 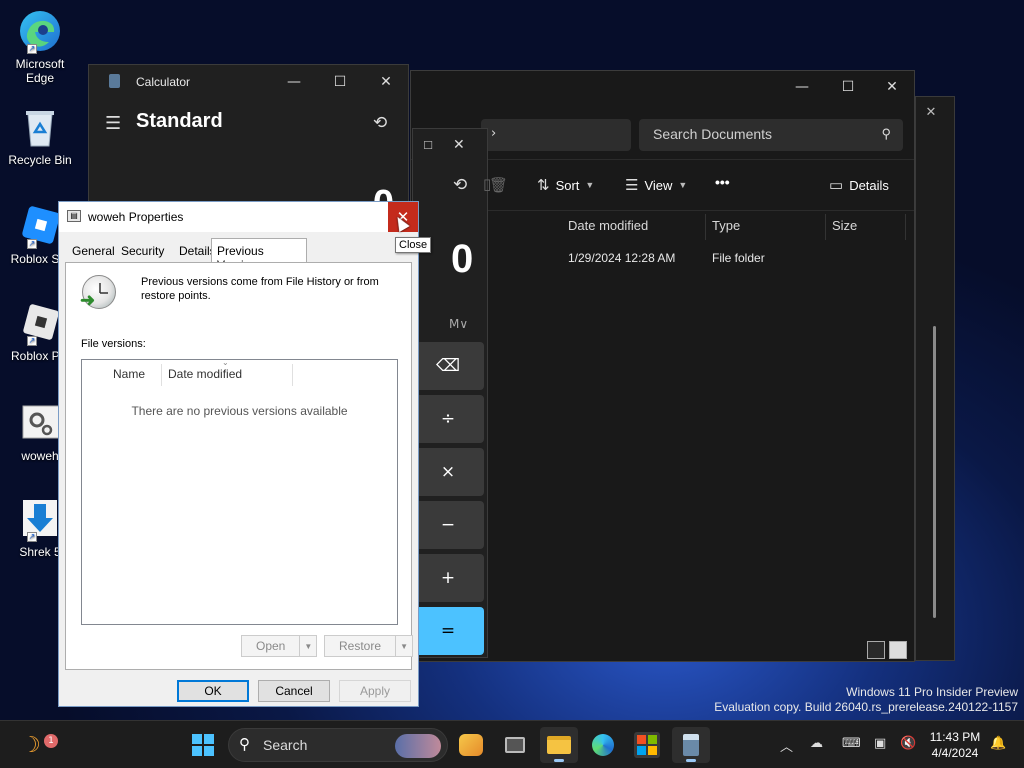 I want to click on desktop-icon-label: Microsoft Edge, so click(x=40, y=71).